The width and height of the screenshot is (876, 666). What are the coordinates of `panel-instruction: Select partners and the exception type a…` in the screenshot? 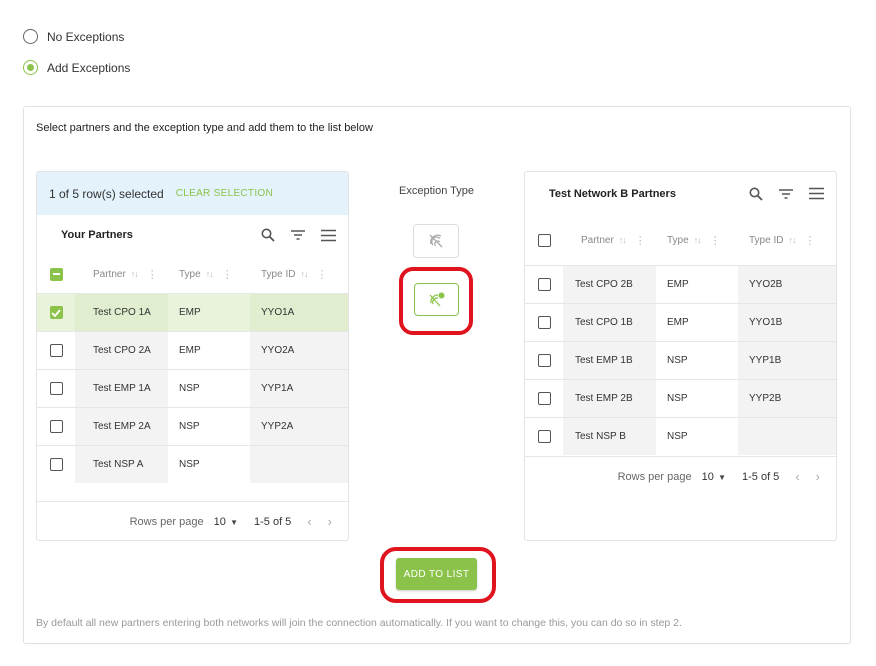 It's located at (204, 128).